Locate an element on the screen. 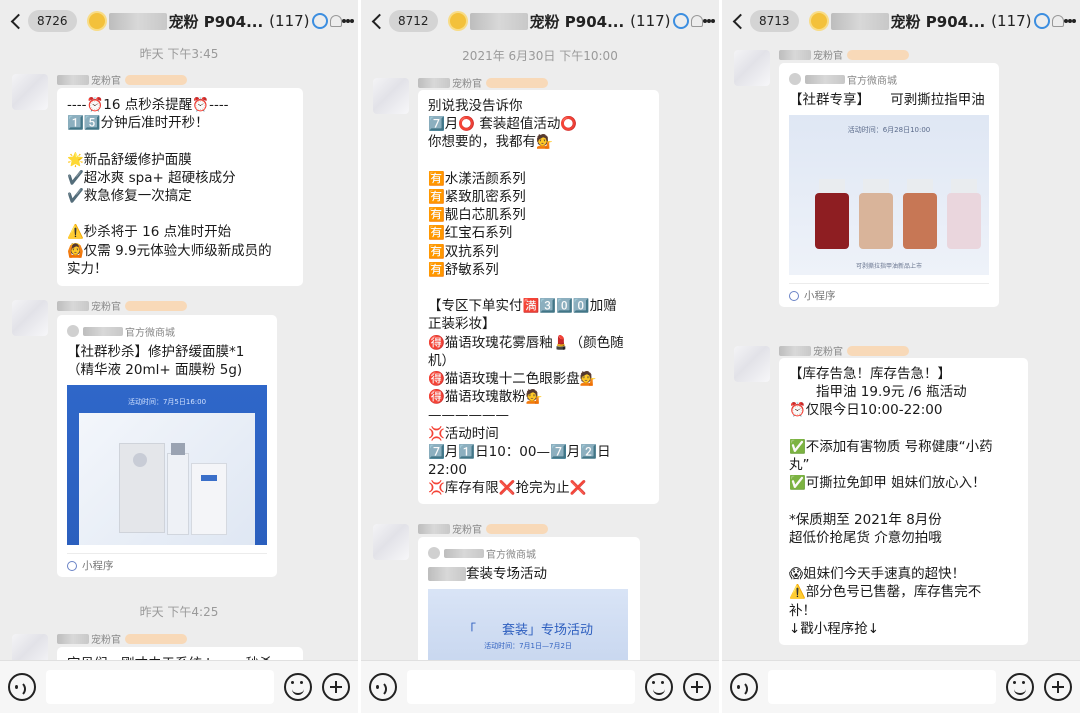  message-line: ----⏰16 点秒杀提醒⏰---- is located at coordinates (148, 105).